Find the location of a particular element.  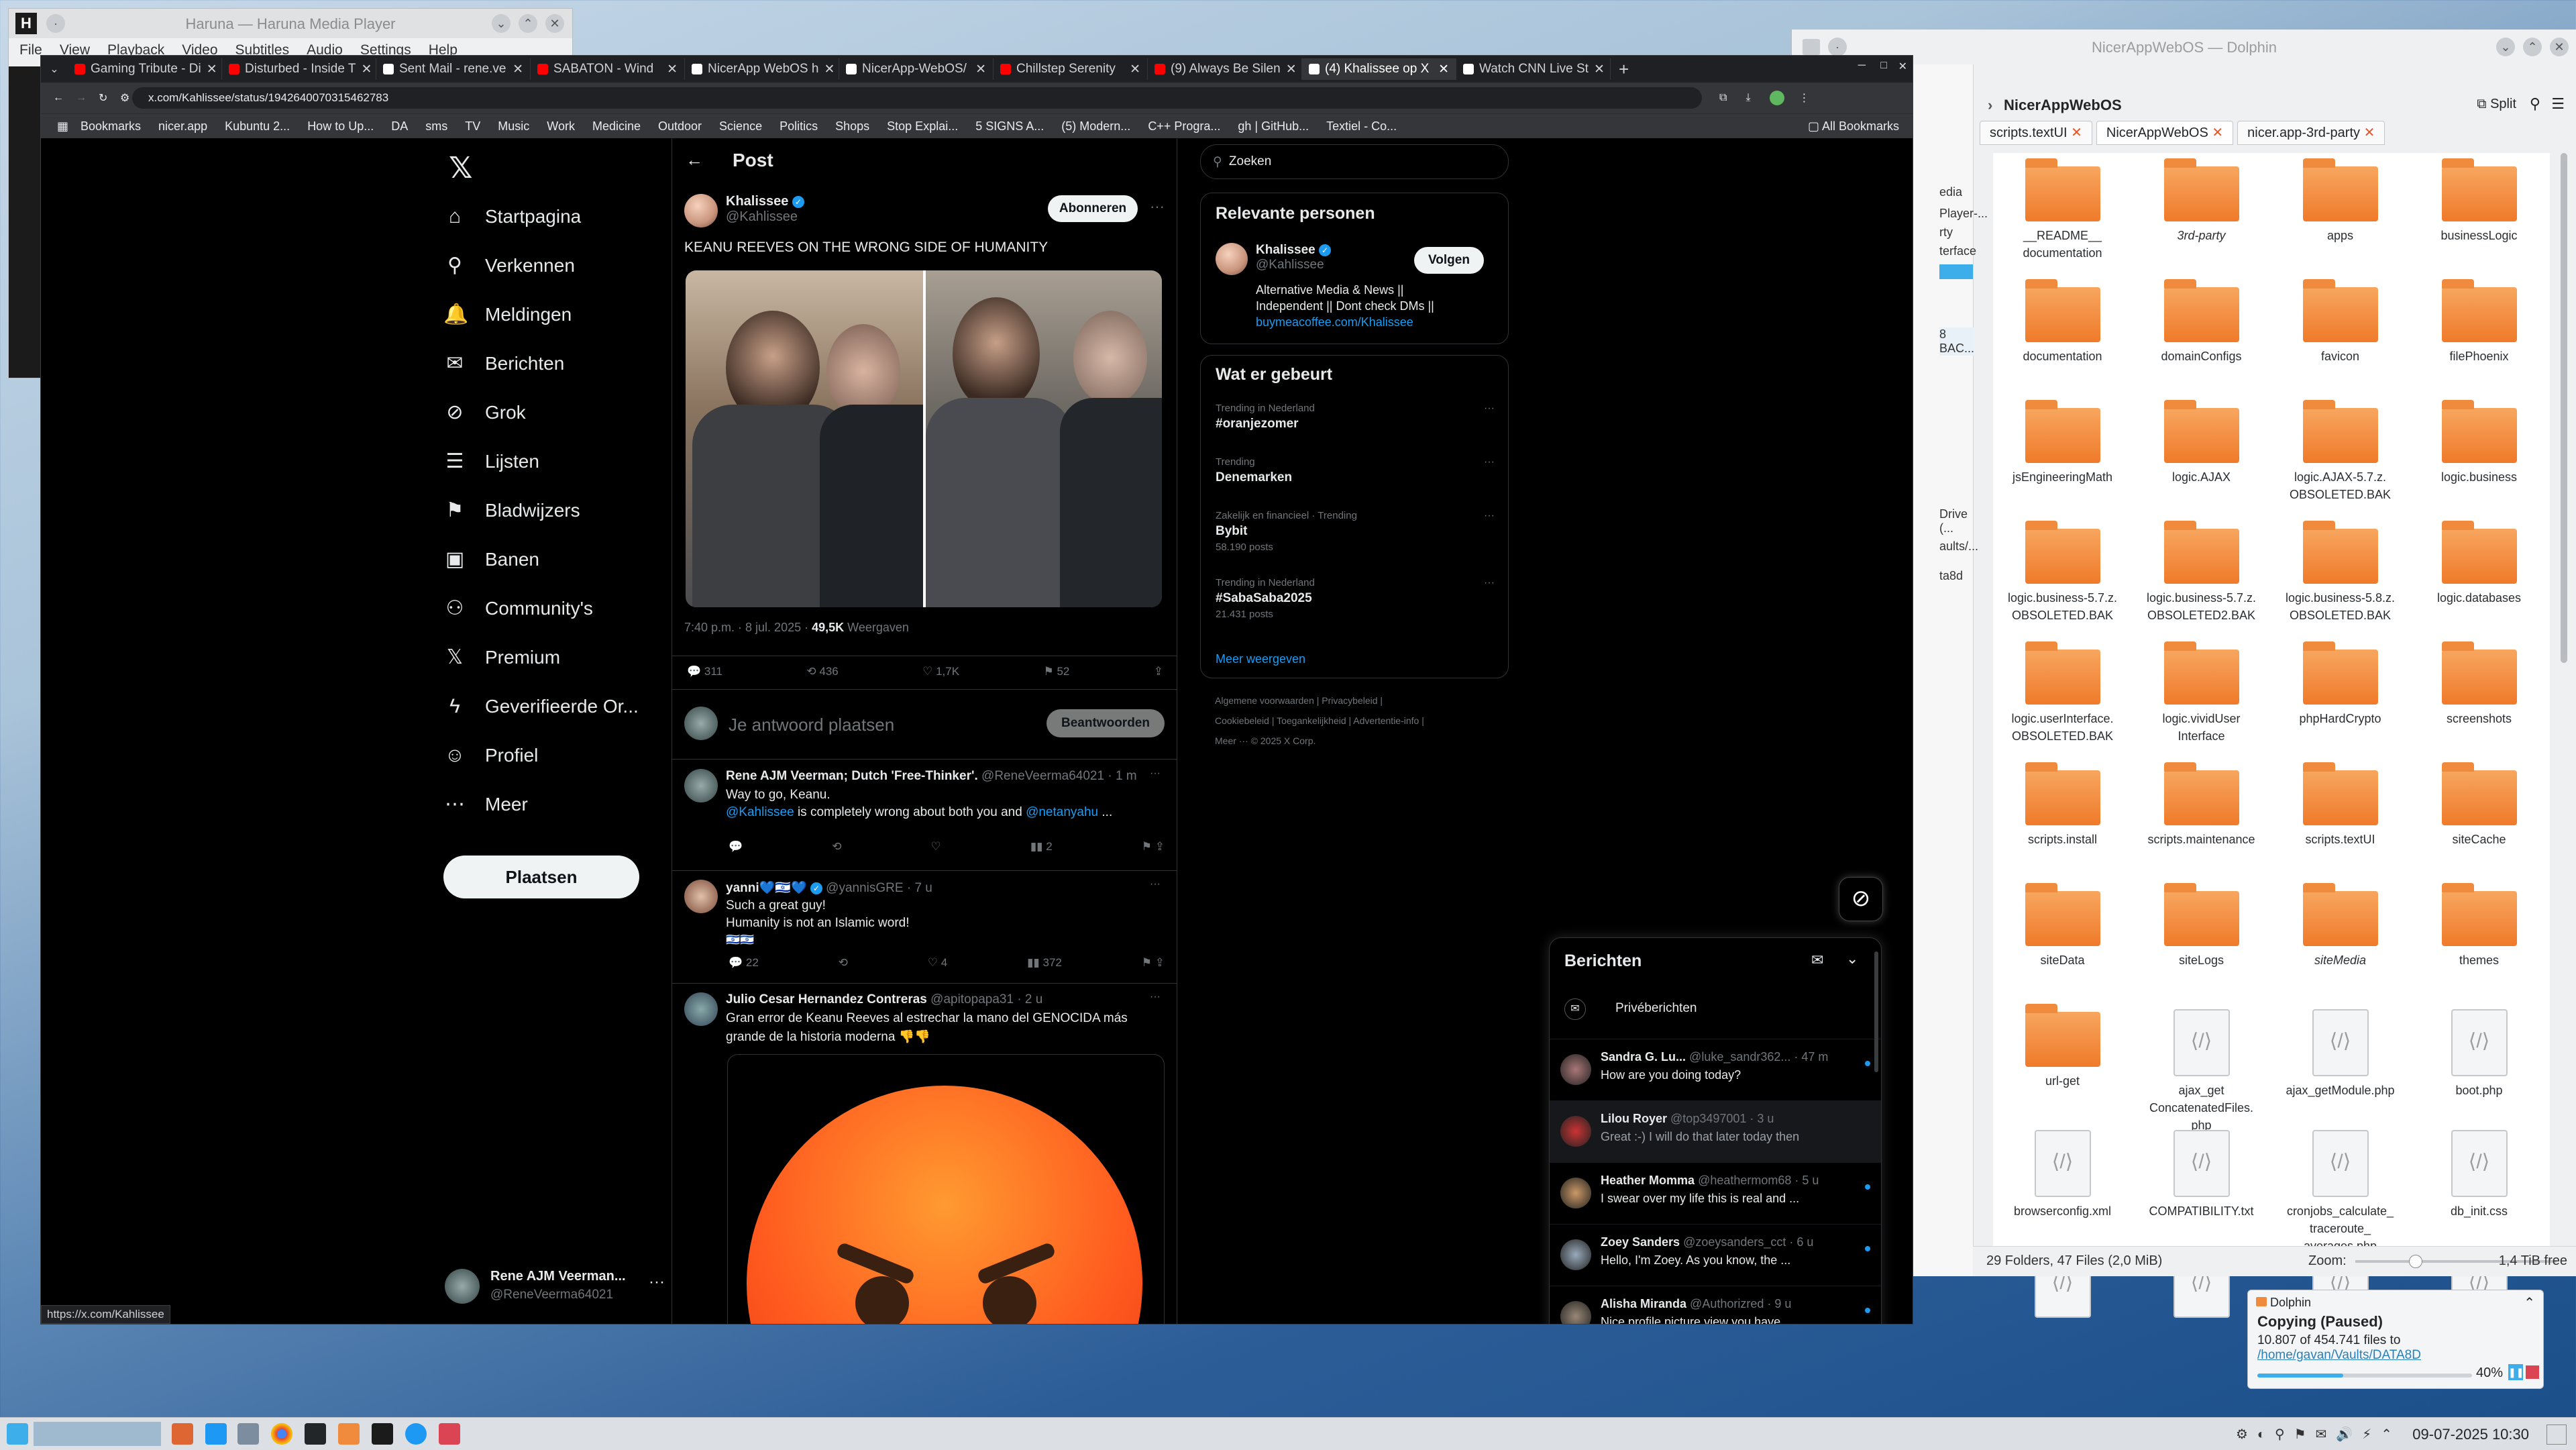

trend-item: Trending in Nederland #oranjezomer ··· is located at coordinates (1355, 417).